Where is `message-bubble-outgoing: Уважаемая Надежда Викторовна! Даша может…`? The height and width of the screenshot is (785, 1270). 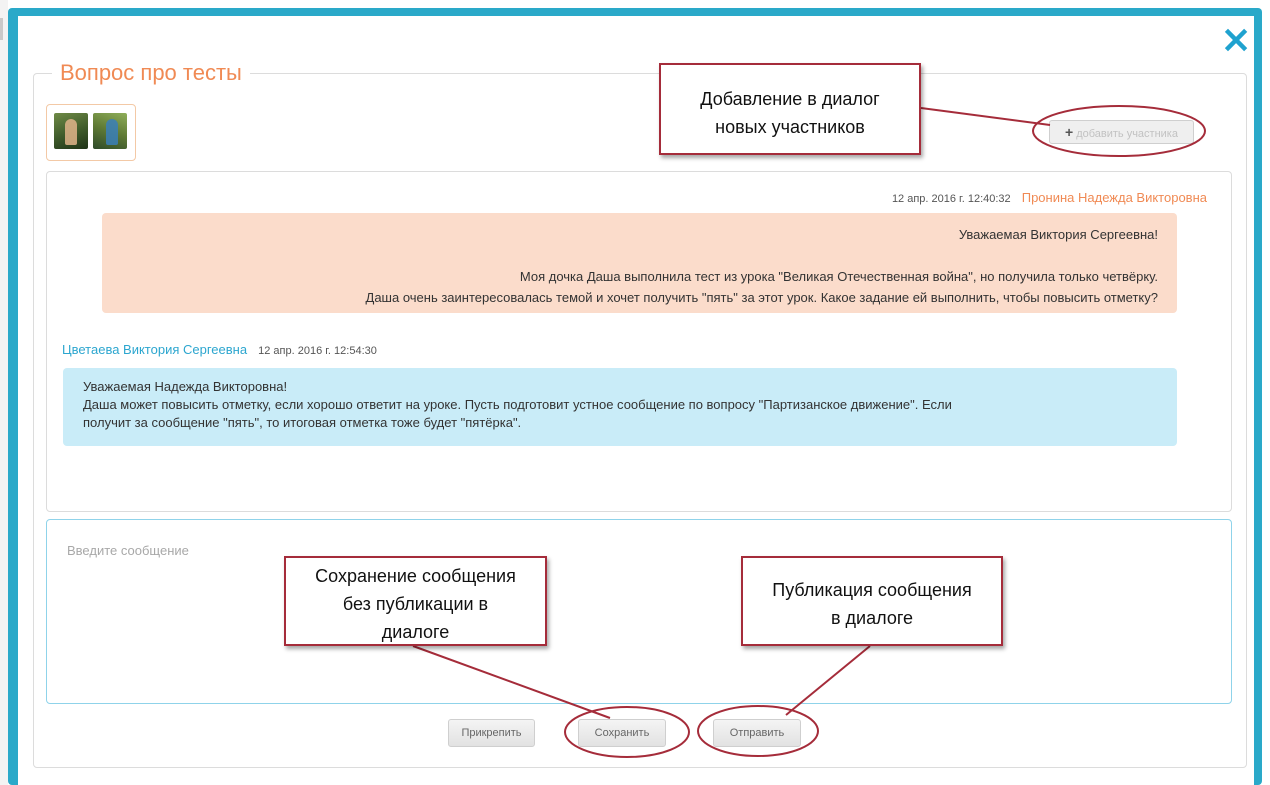 message-bubble-outgoing: Уважаемая Надежда Викторовна! Даша может… is located at coordinates (620, 407).